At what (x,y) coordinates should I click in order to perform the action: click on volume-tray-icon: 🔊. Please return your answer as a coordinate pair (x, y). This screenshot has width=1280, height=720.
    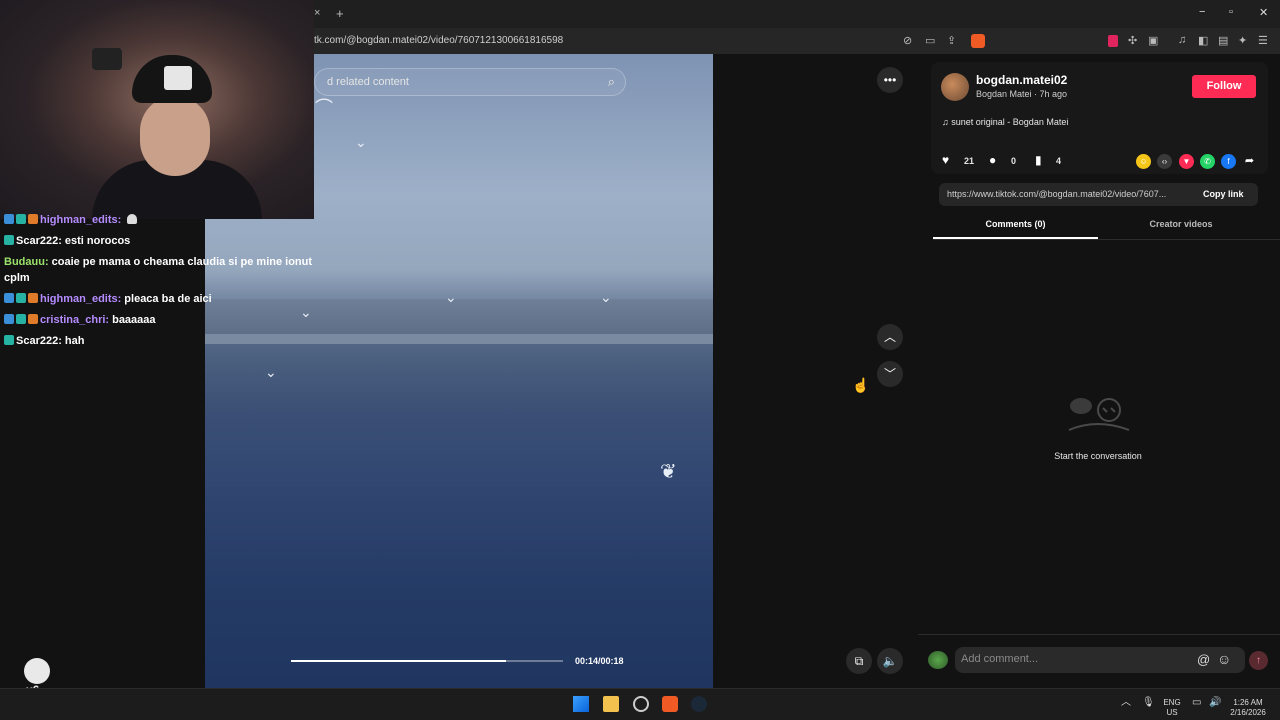
    Looking at the image, I should click on (1215, 703).